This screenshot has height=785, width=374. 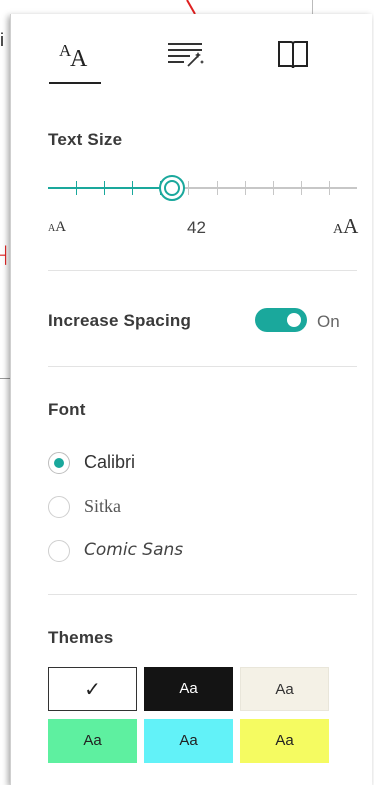 I want to click on background-edge, so click(x=312, y=7).